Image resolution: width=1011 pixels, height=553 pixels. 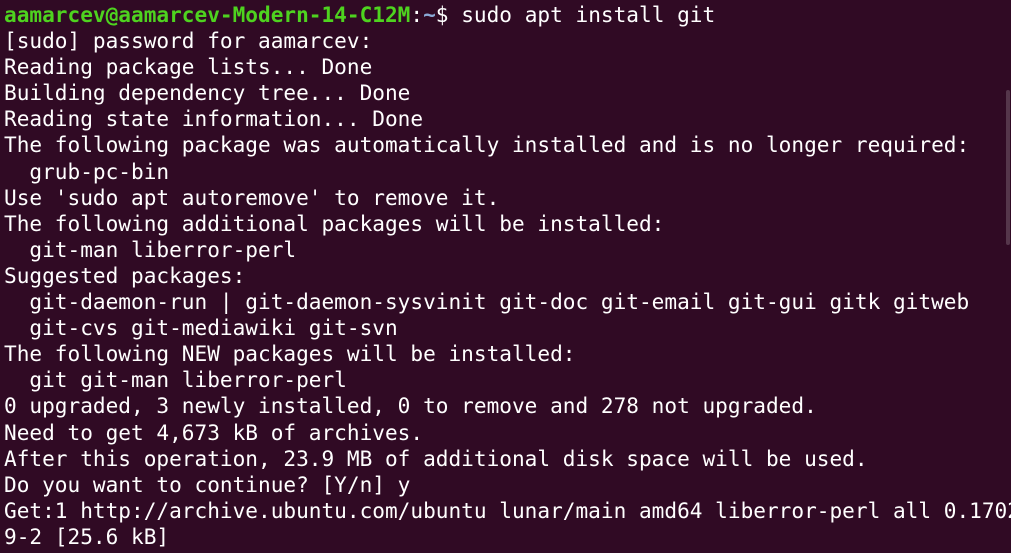 I want to click on output-line: Do you want to continue? [Y/n] y, so click(x=207, y=484).